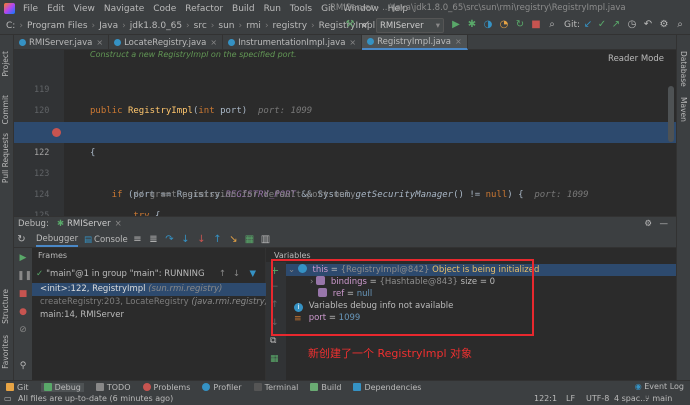 Image resolution: width=690 pixels, height=405 pixels. Describe the element at coordinates (472, 25) in the screenshot. I see `debug-icon: ✱` at that location.